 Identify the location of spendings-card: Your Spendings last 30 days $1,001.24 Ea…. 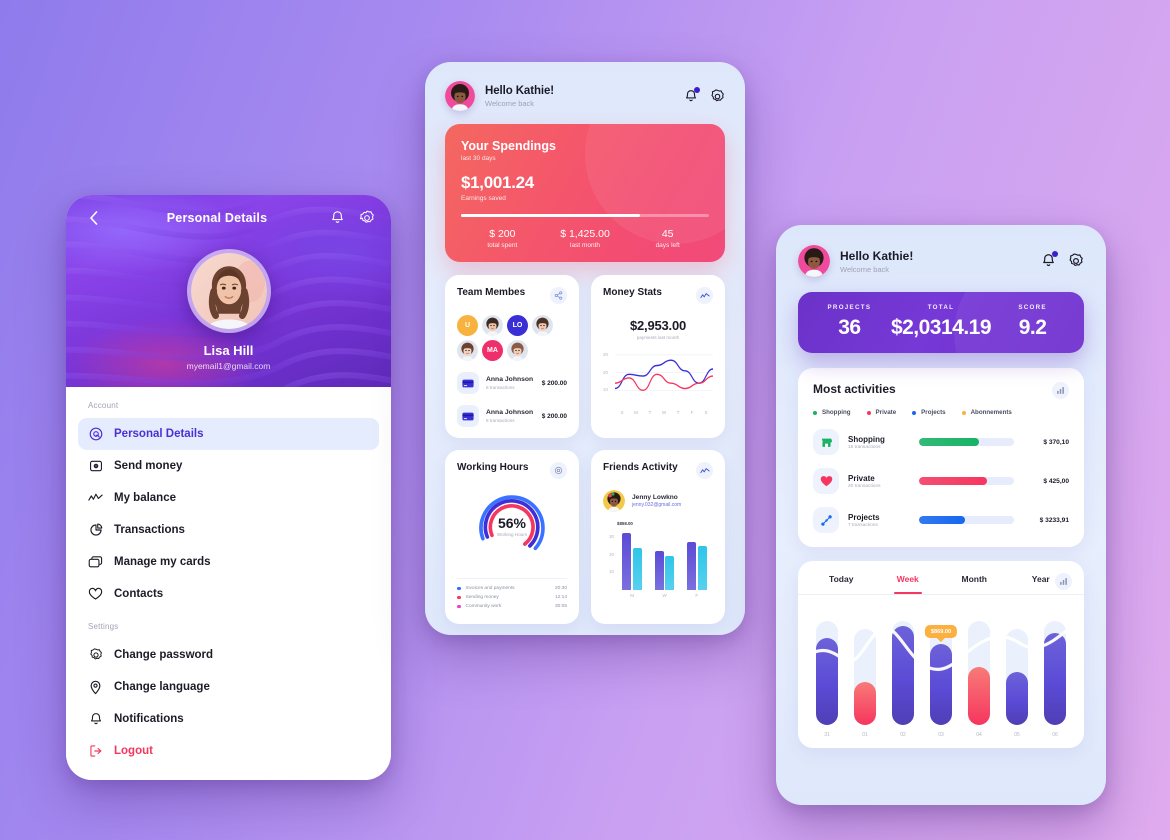
(585, 193).